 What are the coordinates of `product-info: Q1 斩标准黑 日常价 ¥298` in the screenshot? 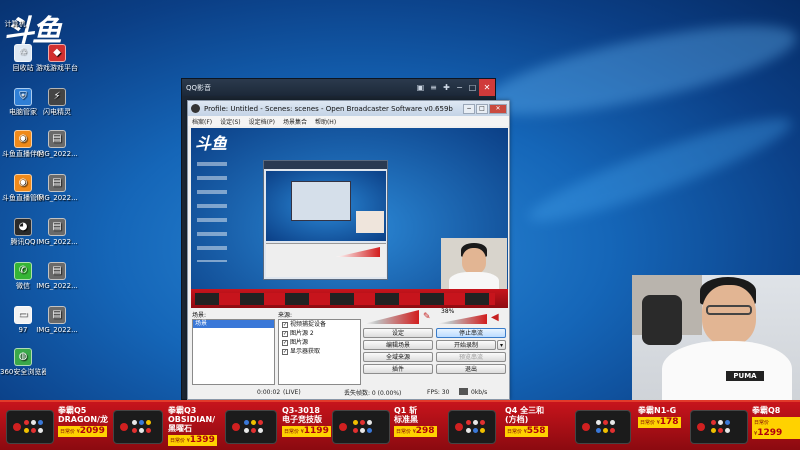 It's located at (415, 421).